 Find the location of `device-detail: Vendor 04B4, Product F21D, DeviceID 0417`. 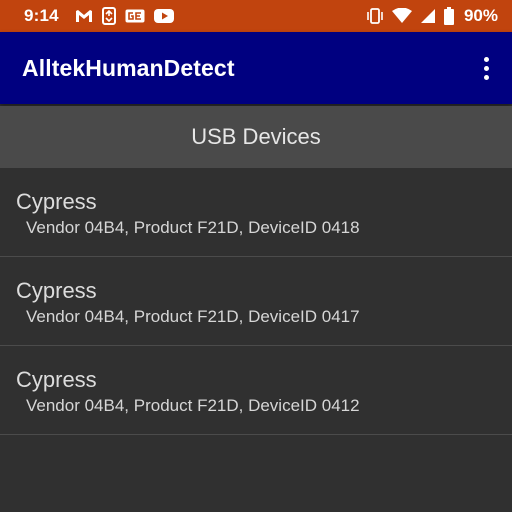

device-detail: Vendor 04B4, Product F21D, DeviceID 0417 is located at coordinates (193, 316).